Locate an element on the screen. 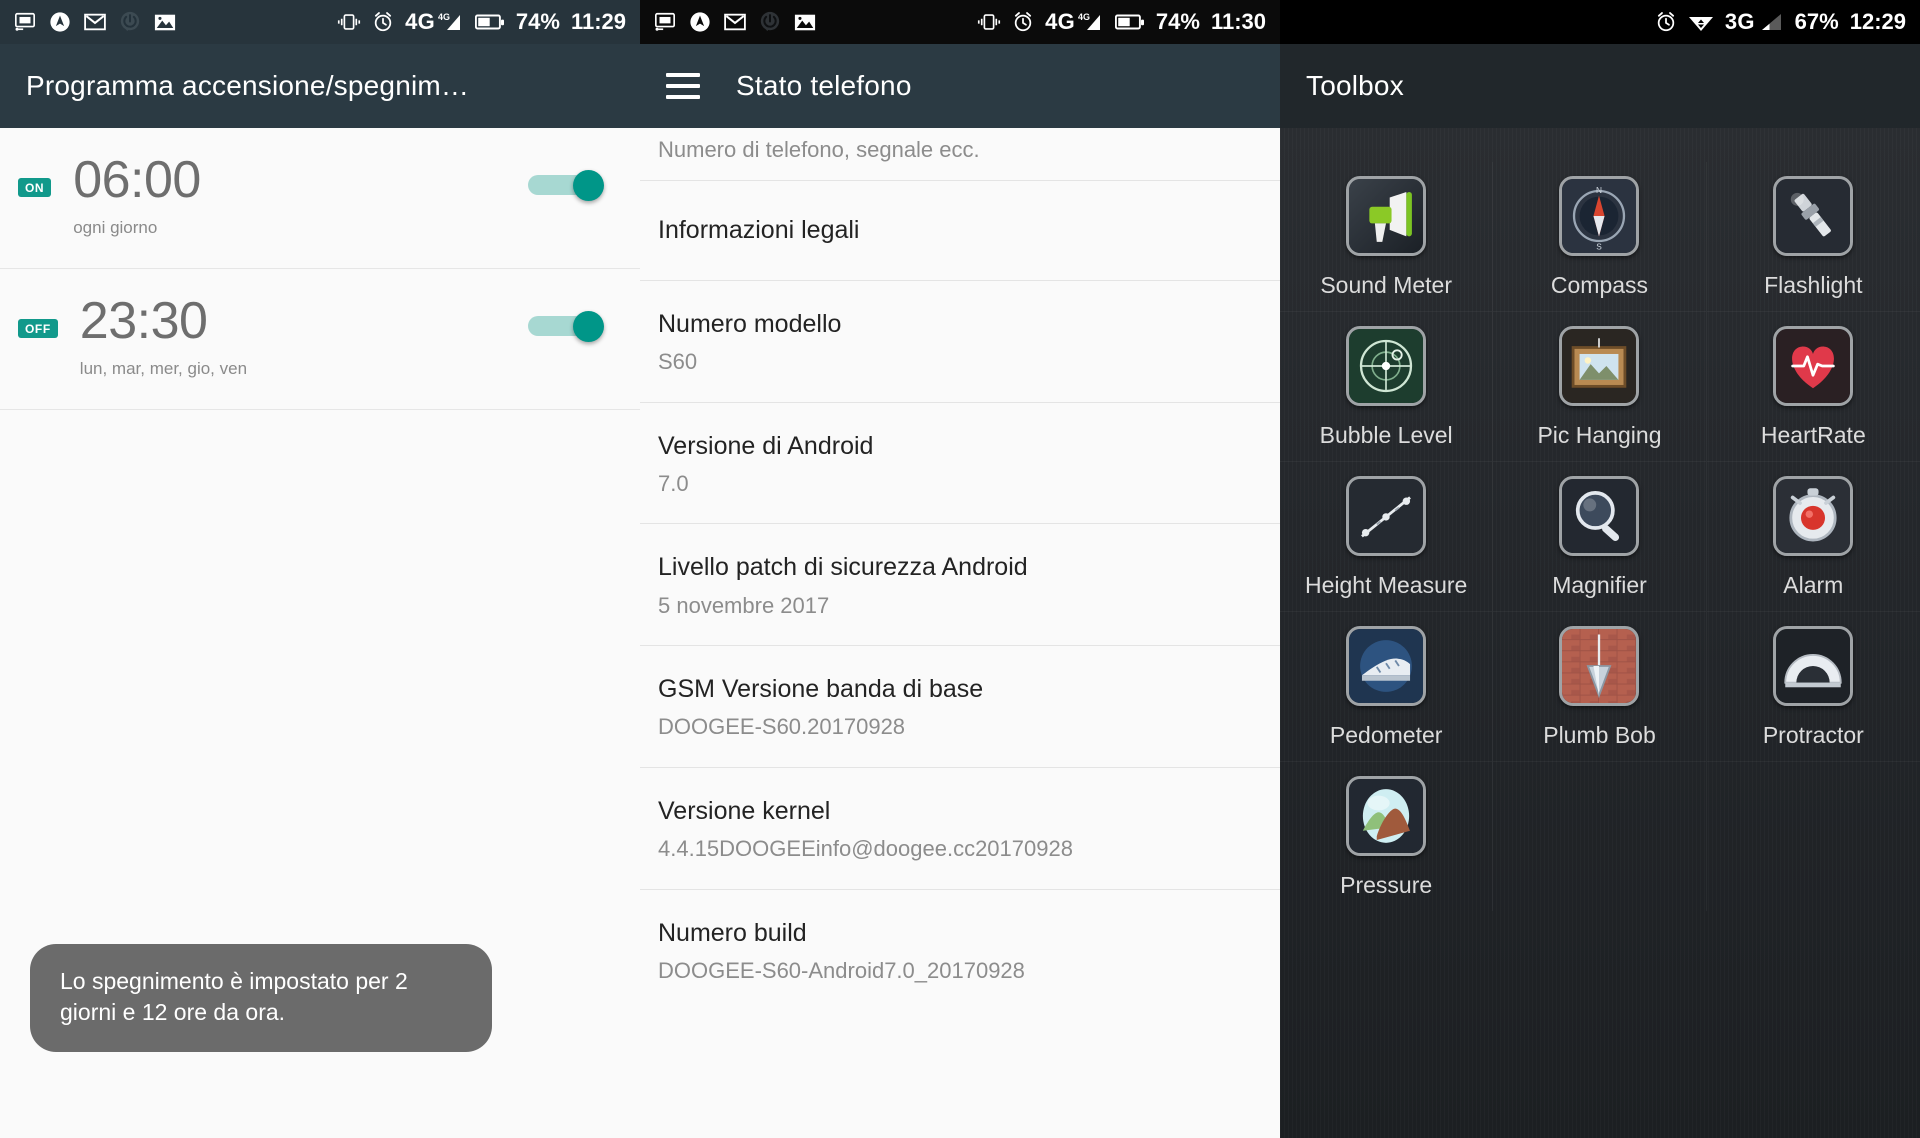 The width and height of the screenshot is (1920, 1138). app-tile-pic-hanging: Pic Hanging is located at coordinates (1600, 387).